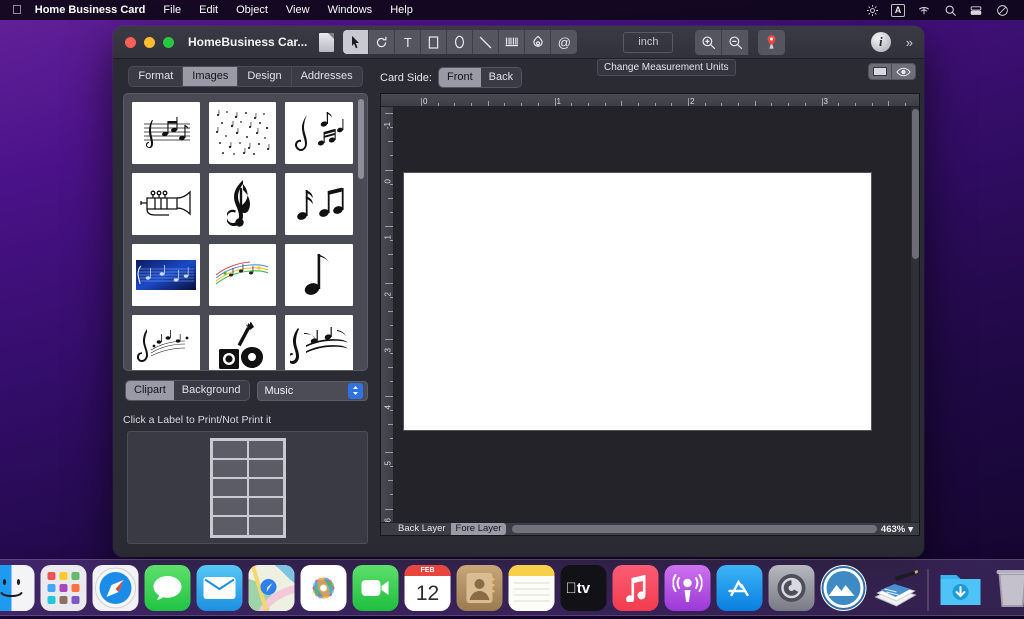  What do you see at coordinates (648, 42) in the screenshot?
I see `measurement-units-field: inch` at bounding box center [648, 42].